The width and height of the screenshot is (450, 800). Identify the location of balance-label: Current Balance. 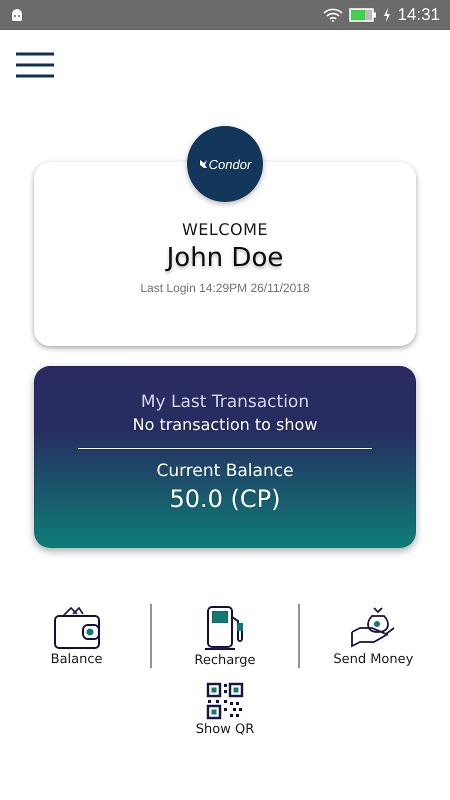
(225, 471).